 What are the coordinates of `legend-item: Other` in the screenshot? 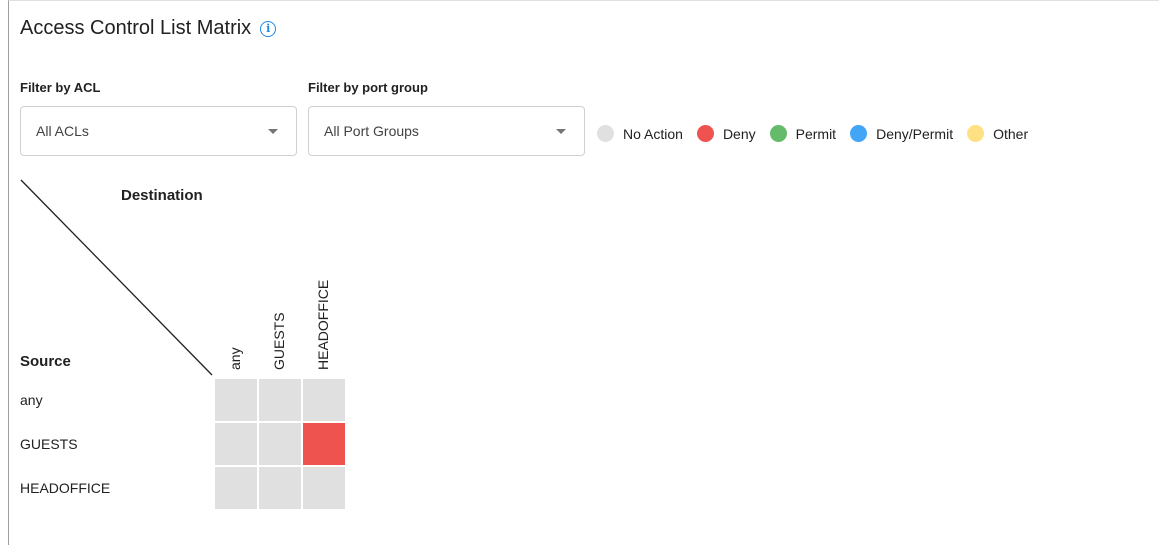 It's located at (997, 133).